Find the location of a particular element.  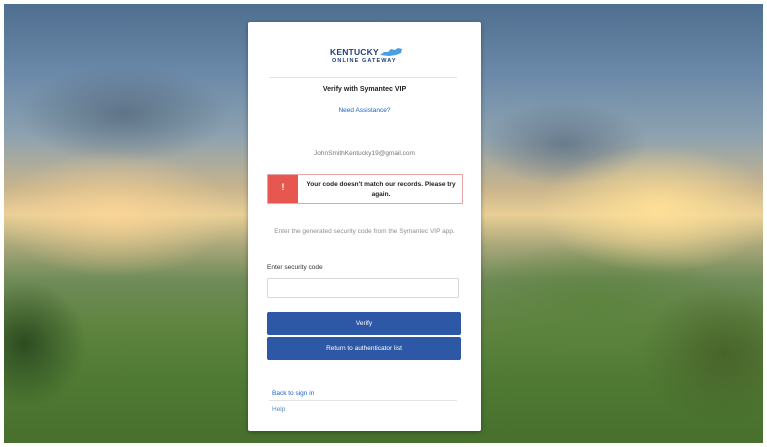

back-to-sign-in-link: Back to sign in is located at coordinates (293, 393).